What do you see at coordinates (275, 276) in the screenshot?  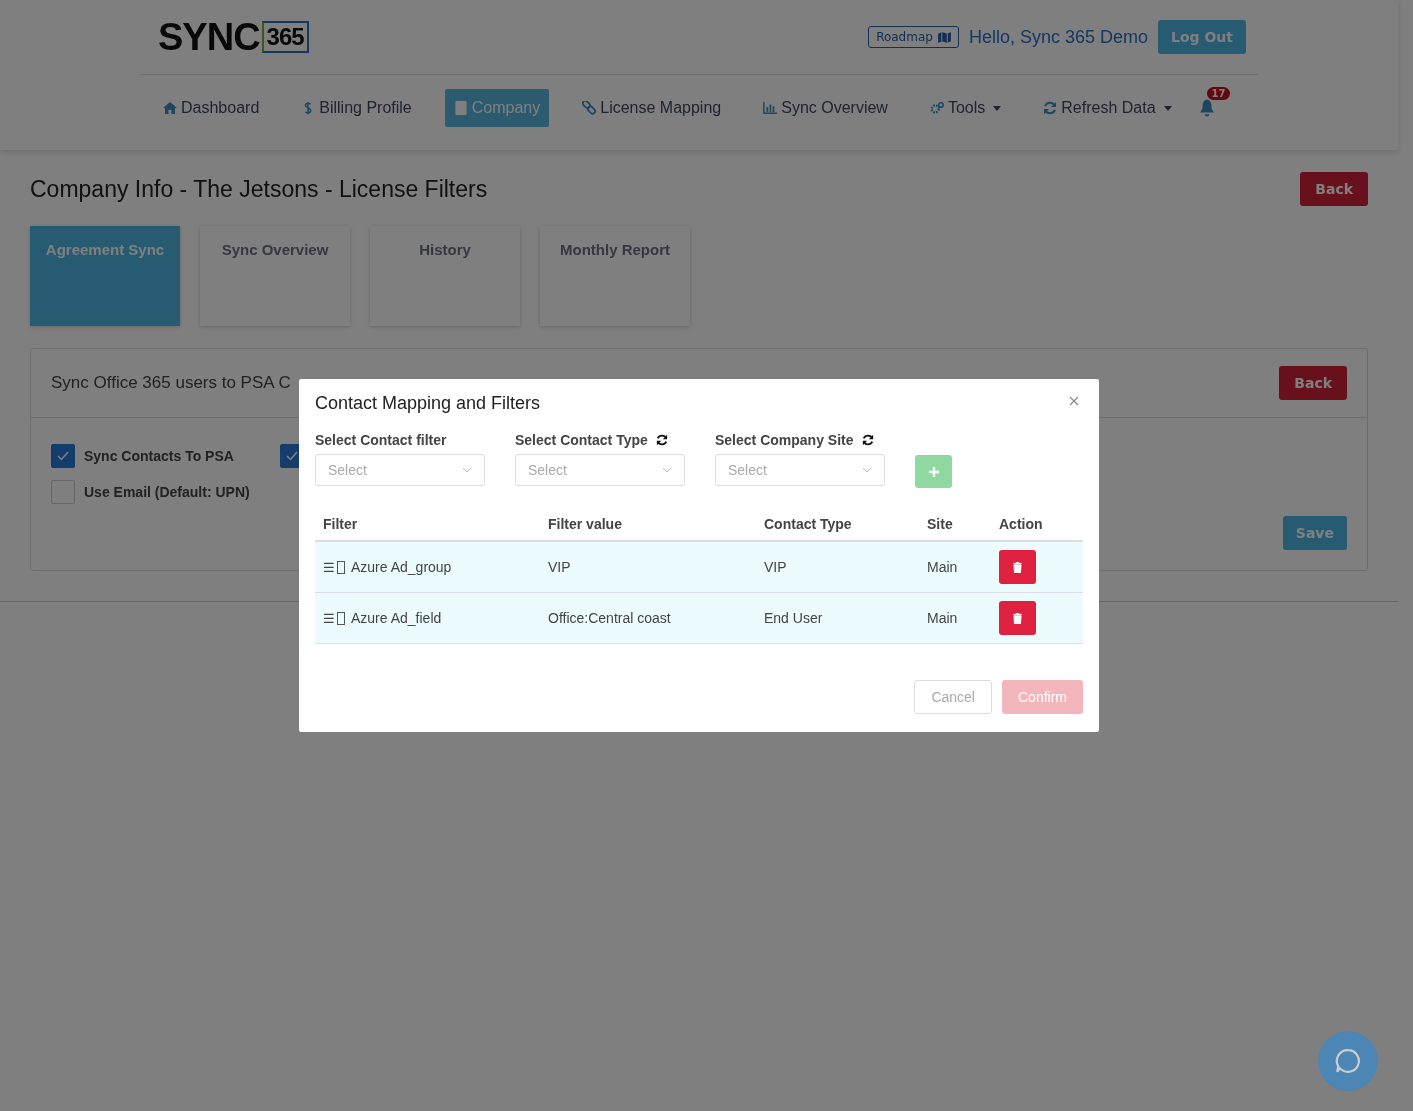 I see `tab: Sync Overview` at bounding box center [275, 276].